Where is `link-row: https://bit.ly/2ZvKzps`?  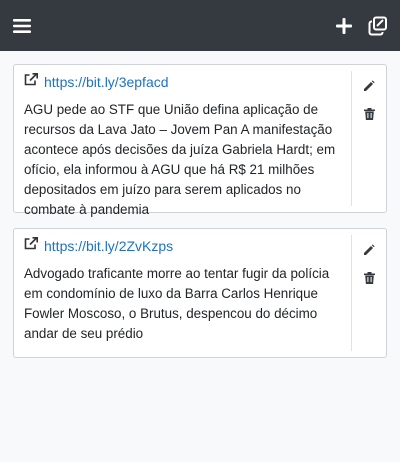 link-row: https://bit.ly/2ZvKzps is located at coordinates (182, 246).